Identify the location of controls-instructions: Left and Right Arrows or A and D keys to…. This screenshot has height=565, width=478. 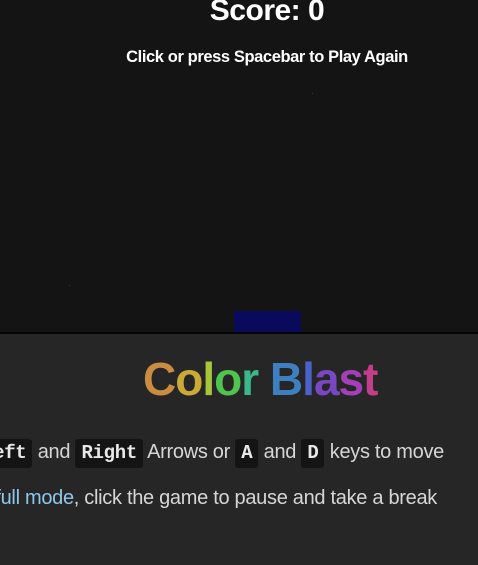
(222, 452).